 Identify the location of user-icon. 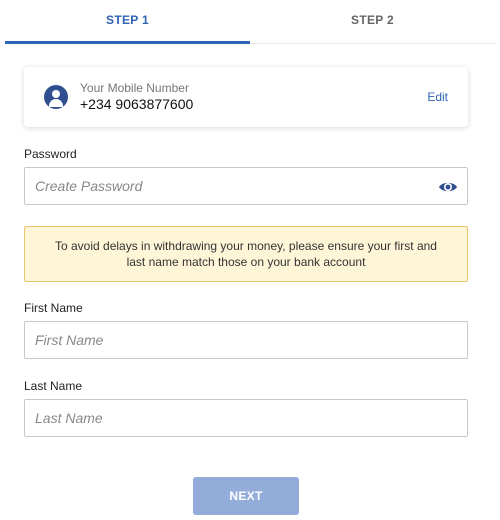
(56, 97).